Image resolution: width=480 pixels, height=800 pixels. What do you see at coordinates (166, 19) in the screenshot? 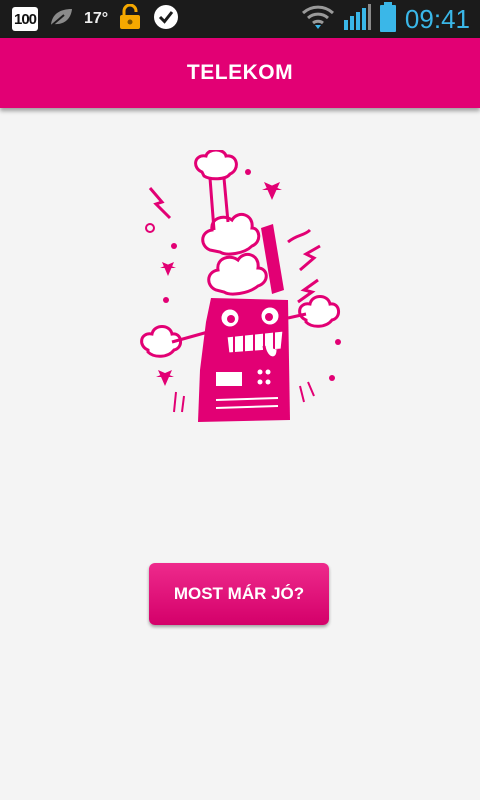
I see `check-badge-icon` at bounding box center [166, 19].